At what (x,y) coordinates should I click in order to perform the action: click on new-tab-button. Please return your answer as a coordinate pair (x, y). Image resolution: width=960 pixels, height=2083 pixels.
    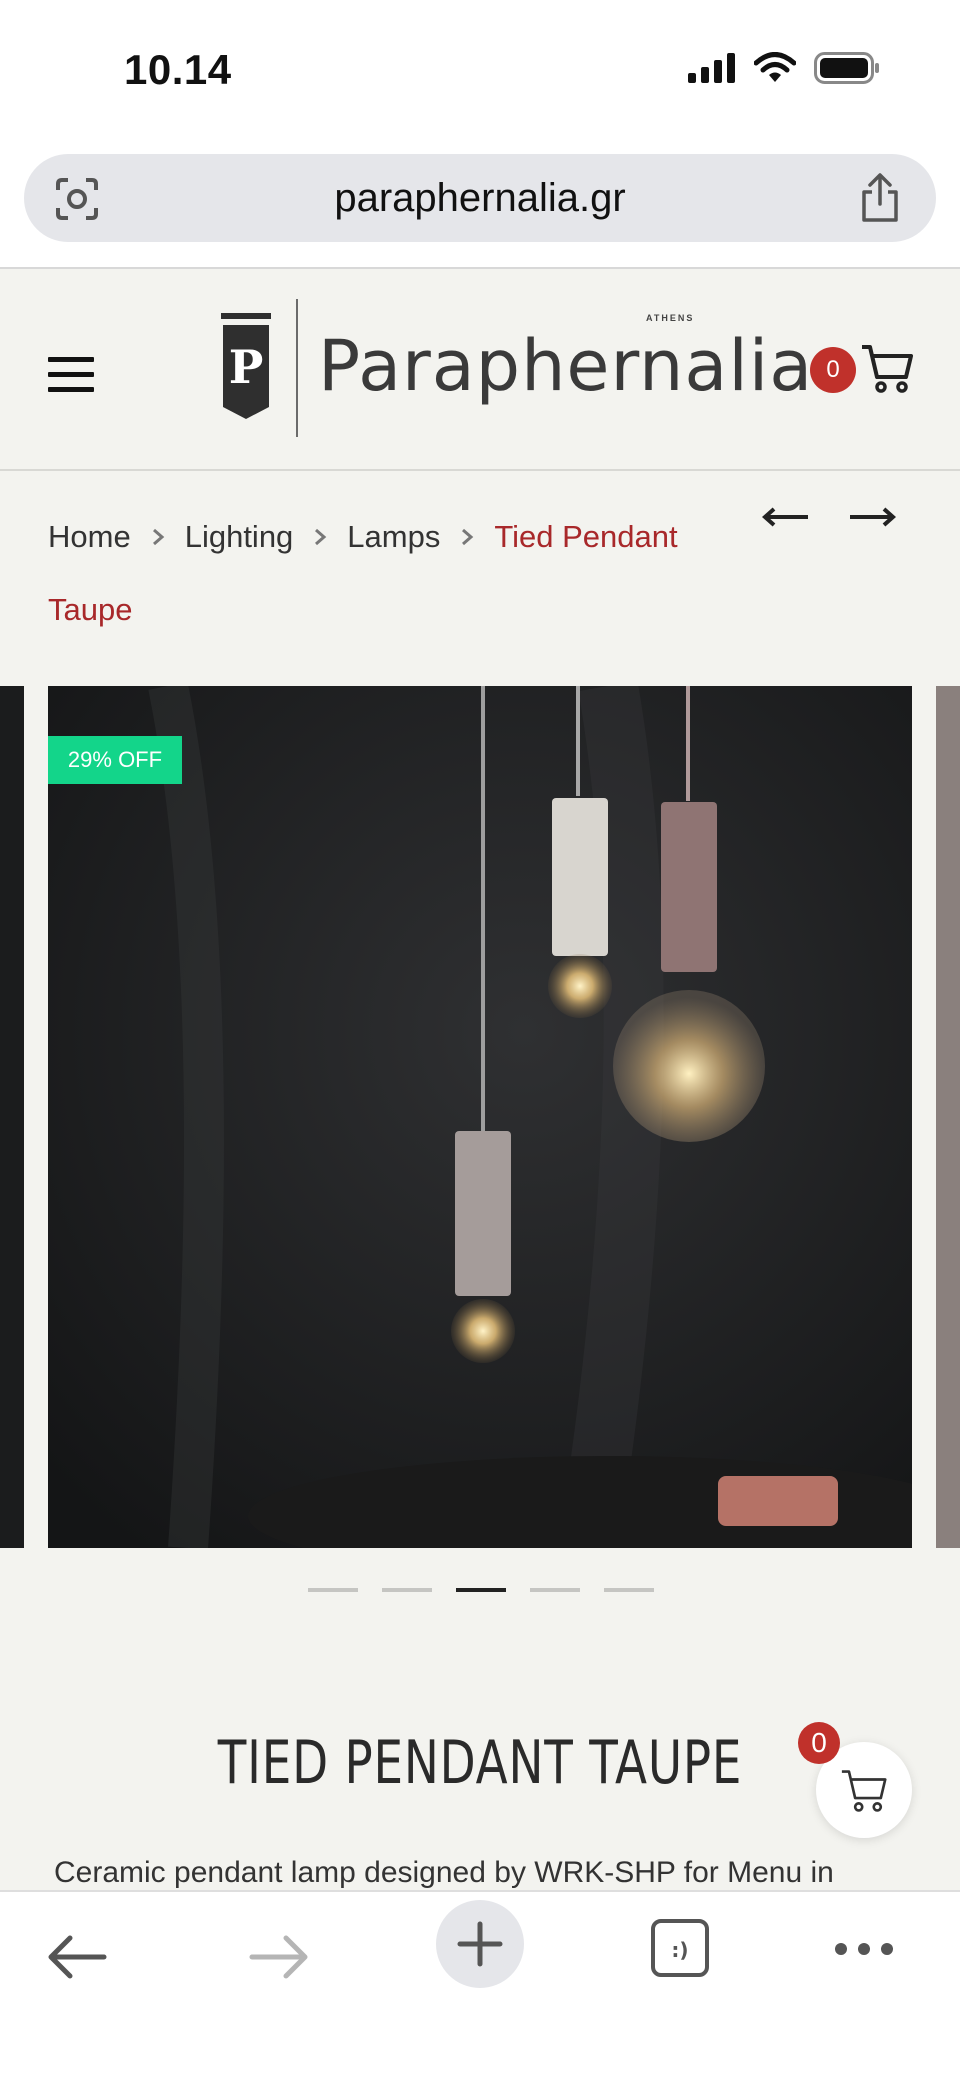
    Looking at the image, I should click on (480, 1944).